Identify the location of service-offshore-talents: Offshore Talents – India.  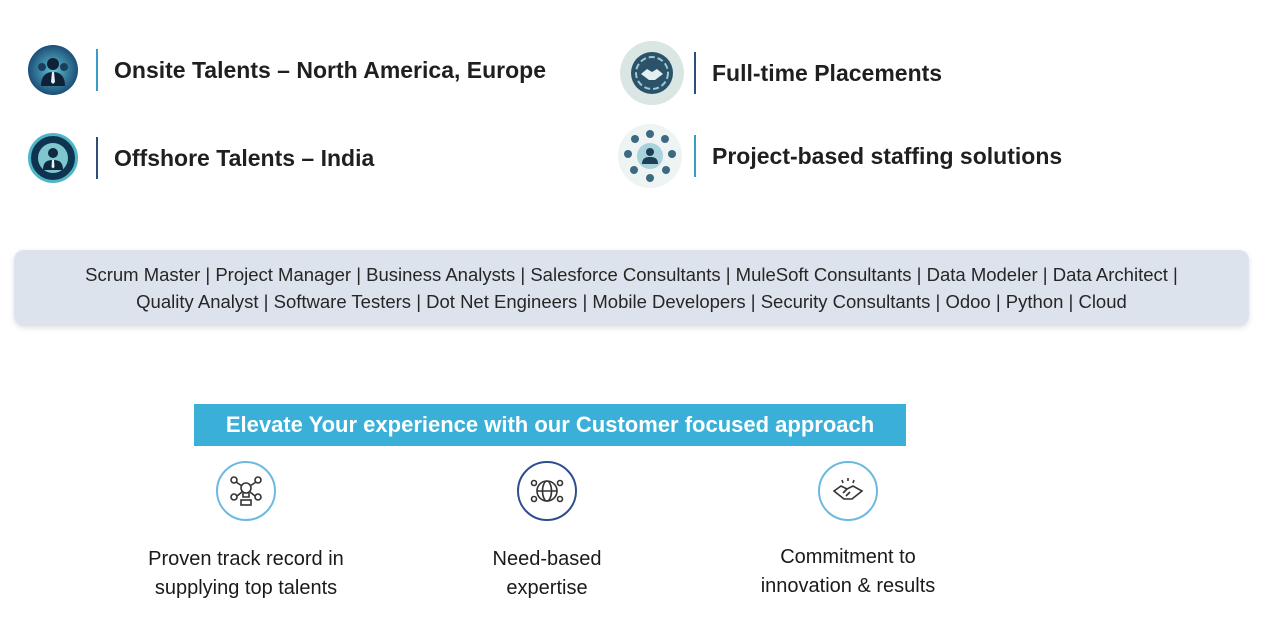
(201, 158).